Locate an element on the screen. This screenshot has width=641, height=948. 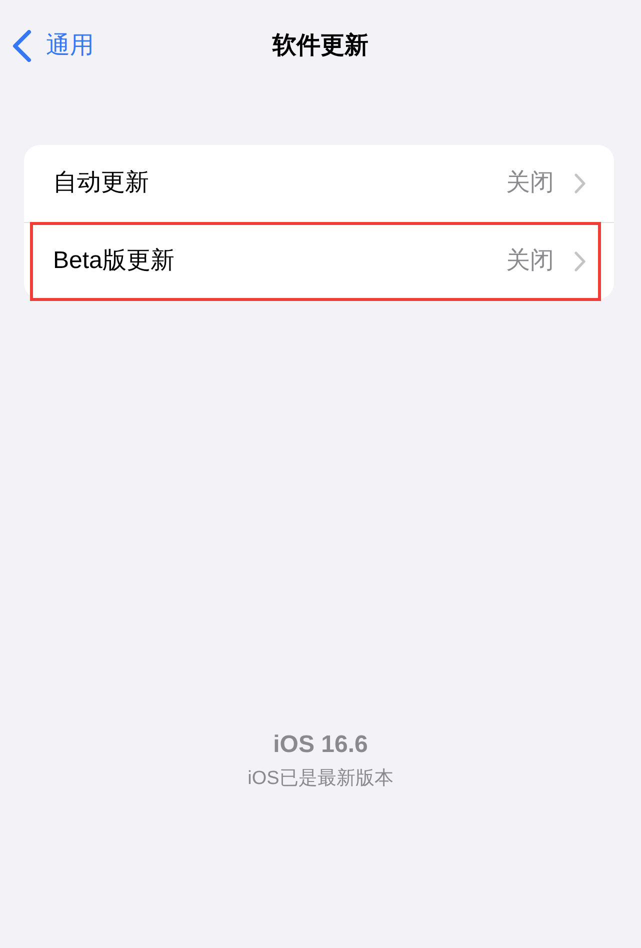
back-chevron-icon is located at coordinates (22, 46).